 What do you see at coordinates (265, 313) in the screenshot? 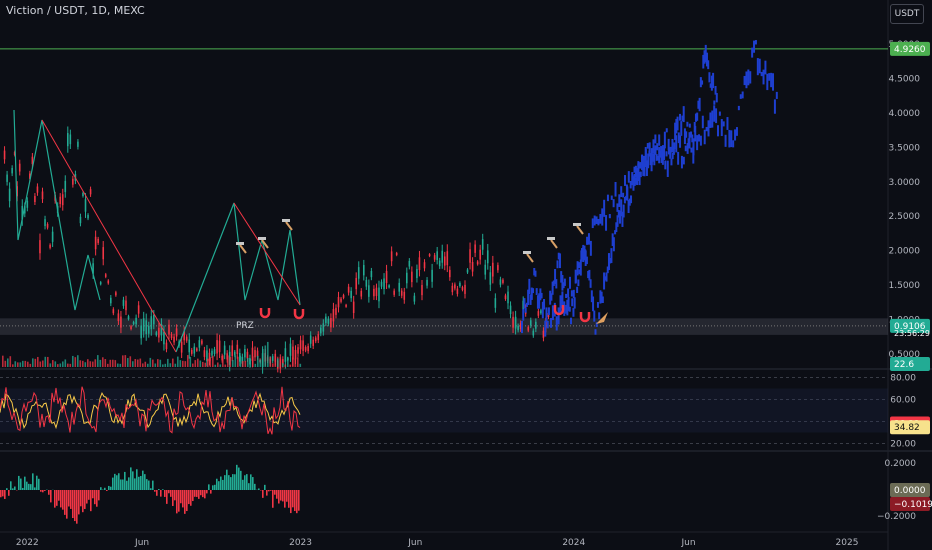
I see `magnet-icon` at bounding box center [265, 313].